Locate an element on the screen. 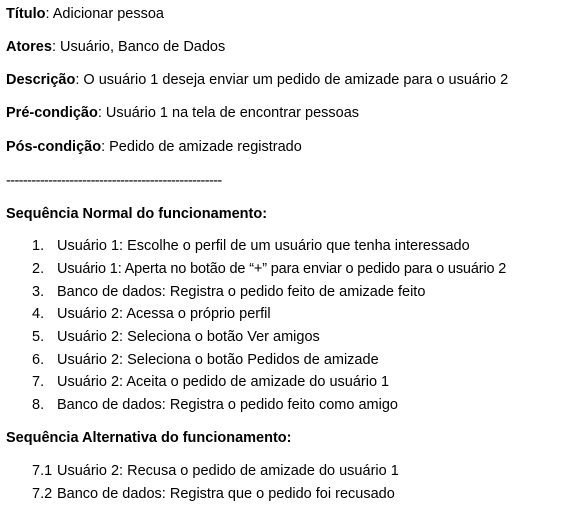 This screenshot has height=516, width=562. list-item-number: 7.2 is located at coordinates (42, 494).